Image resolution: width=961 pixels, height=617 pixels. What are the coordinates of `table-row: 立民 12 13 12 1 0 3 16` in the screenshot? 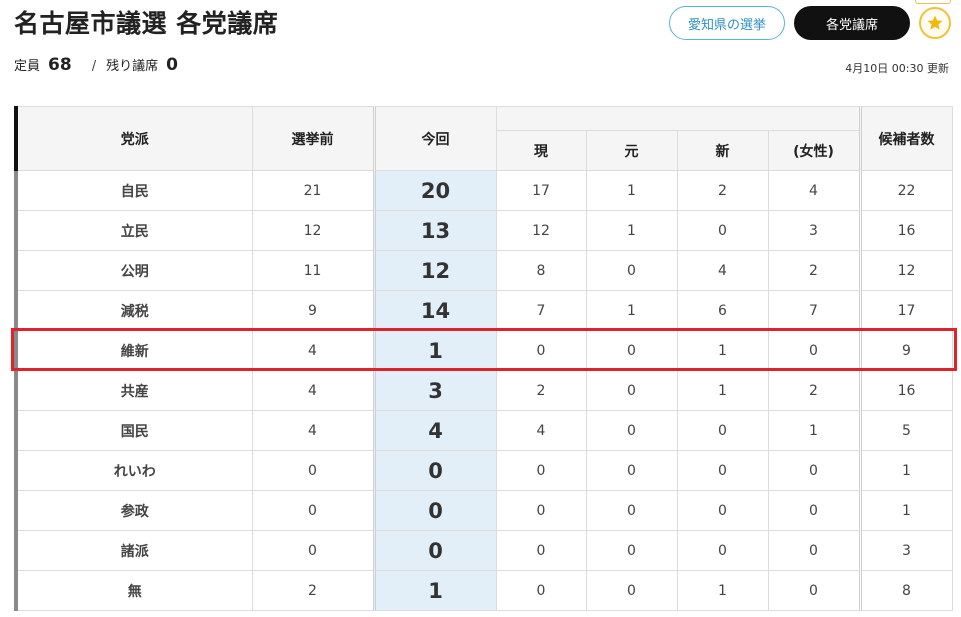 It's located at (483, 230).